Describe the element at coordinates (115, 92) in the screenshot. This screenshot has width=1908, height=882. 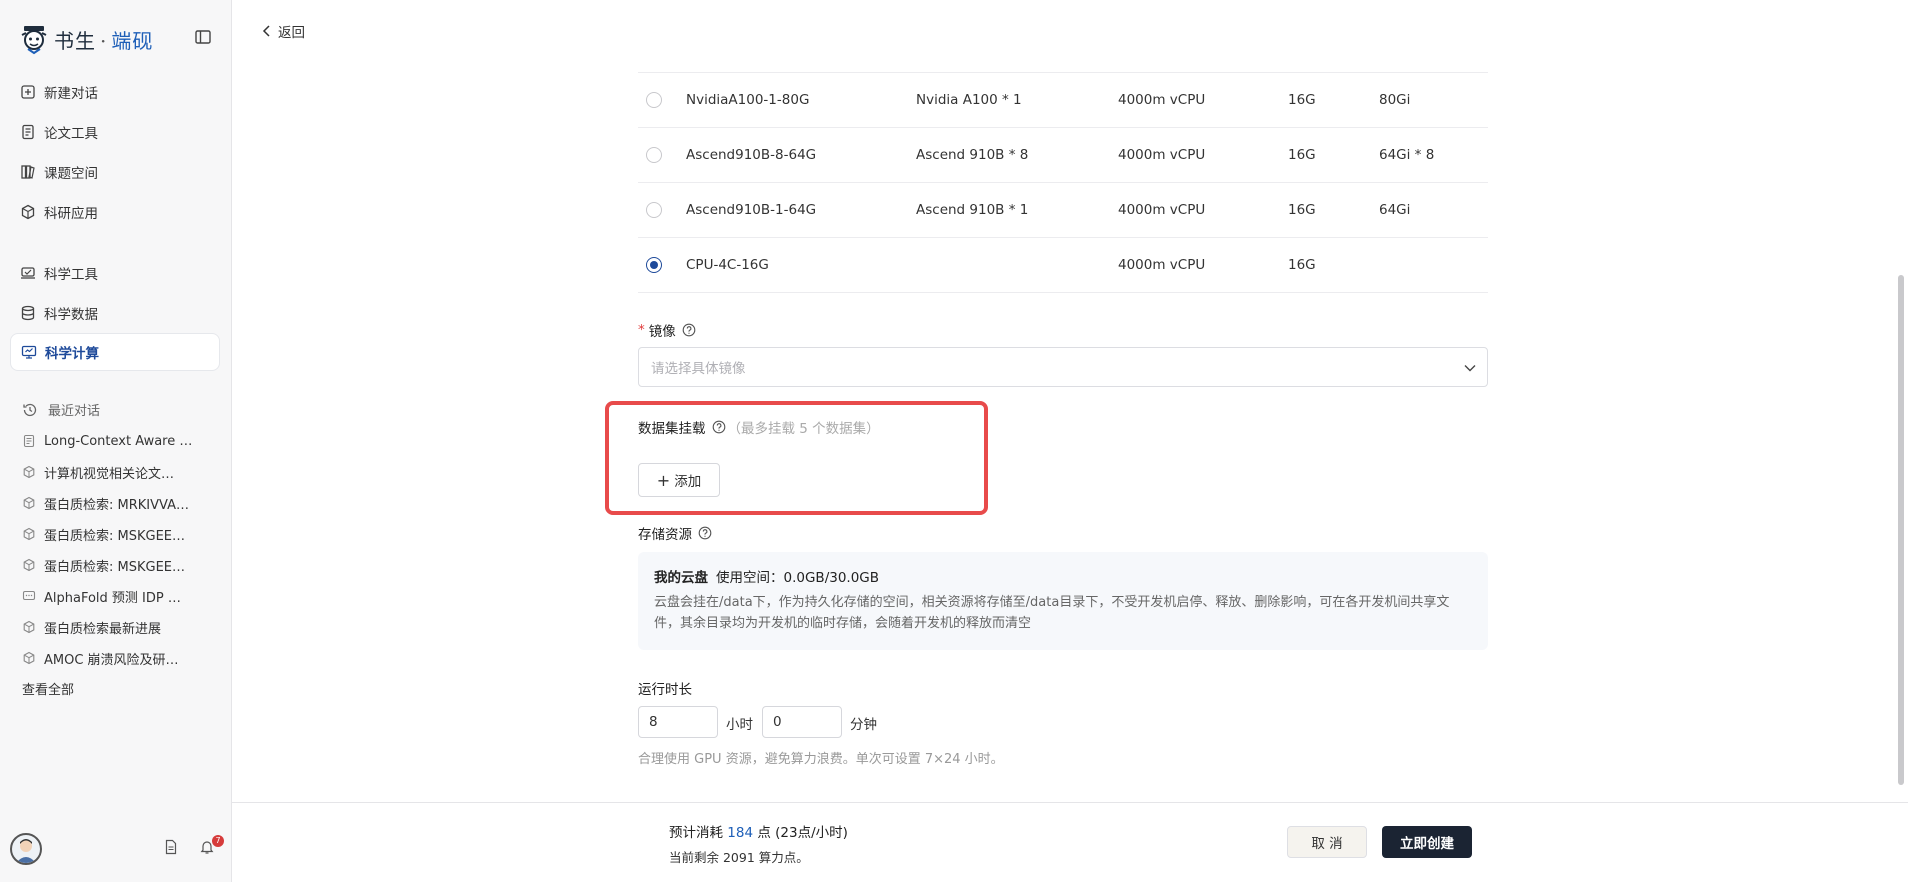
I see `nav-item-new-chat: 新建对话` at that location.